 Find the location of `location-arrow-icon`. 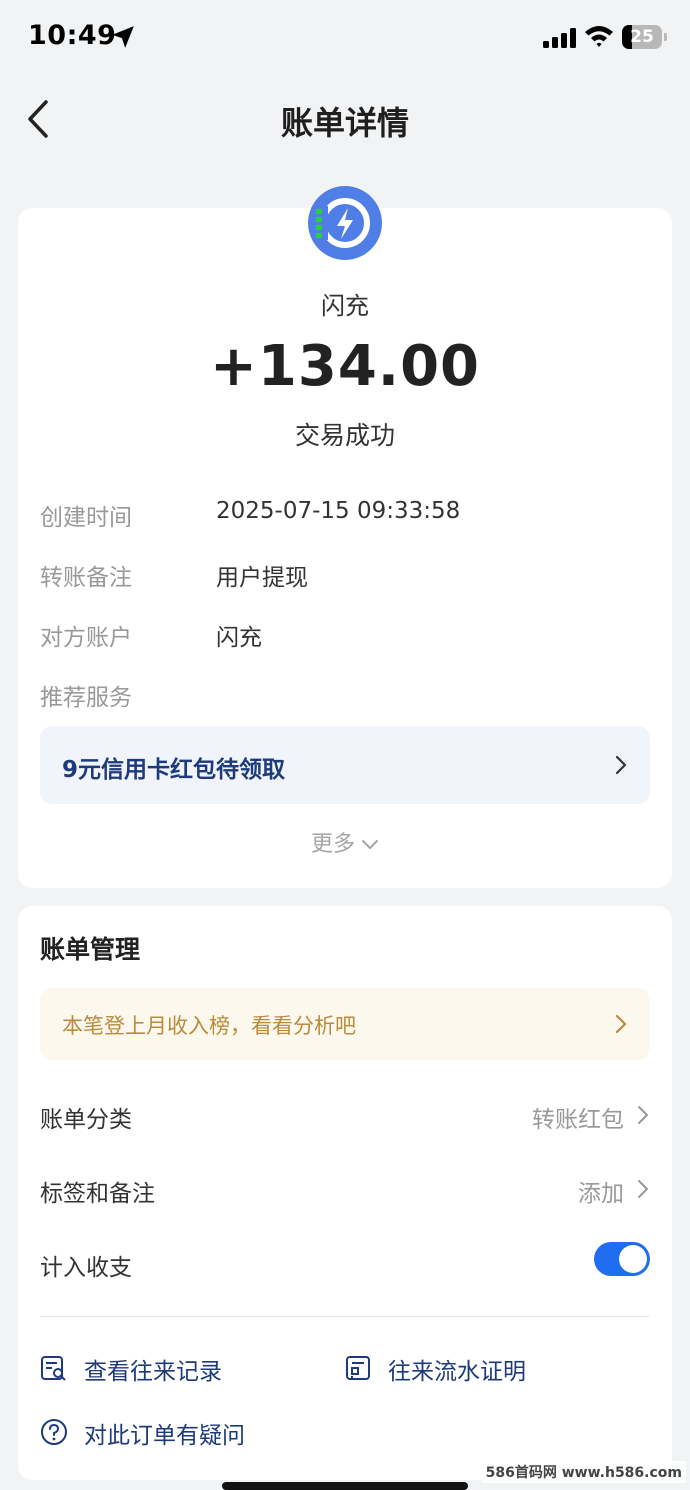

location-arrow-icon is located at coordinates (123, 37).